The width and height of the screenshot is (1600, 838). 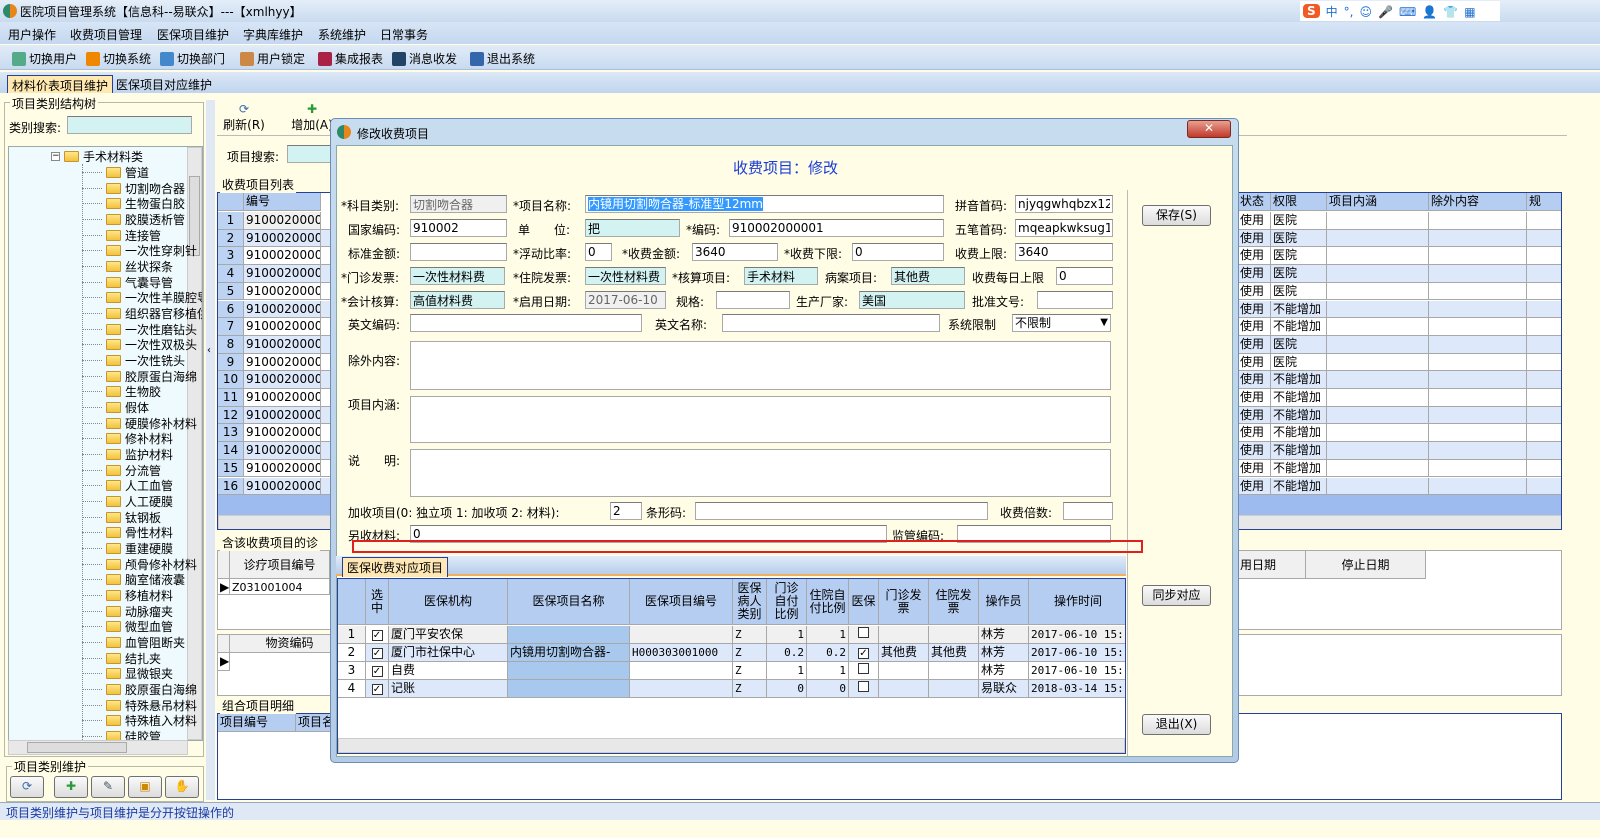 I want to click on field-multiple, so click(x=1088, y=511).